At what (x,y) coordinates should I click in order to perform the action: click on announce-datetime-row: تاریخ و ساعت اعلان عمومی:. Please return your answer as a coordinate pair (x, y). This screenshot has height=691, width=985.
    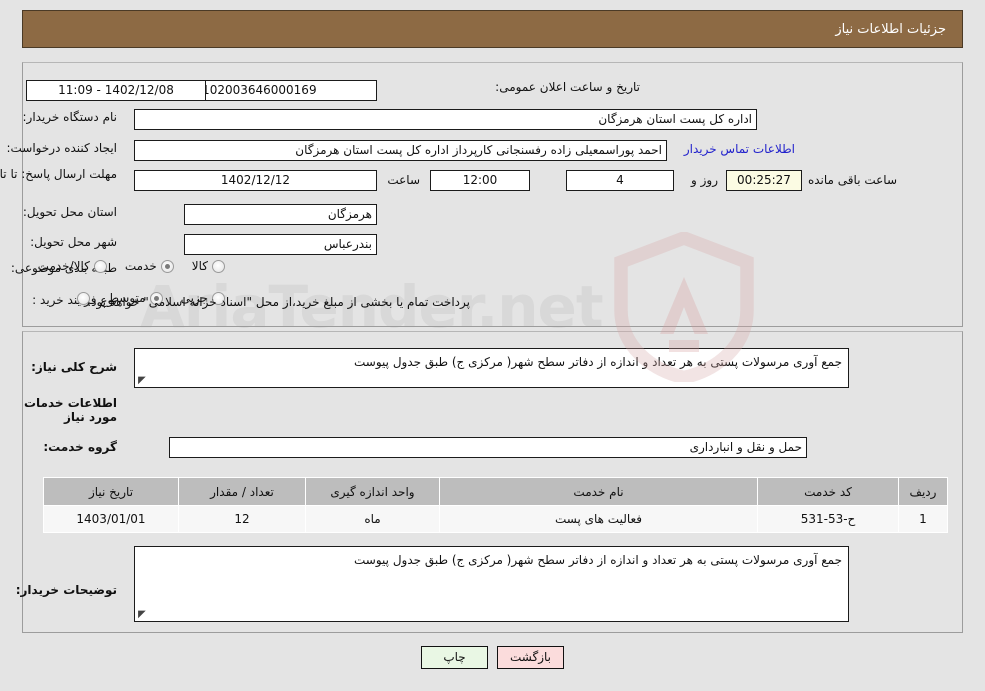
    Looking at the image, I should click on (567, 87).